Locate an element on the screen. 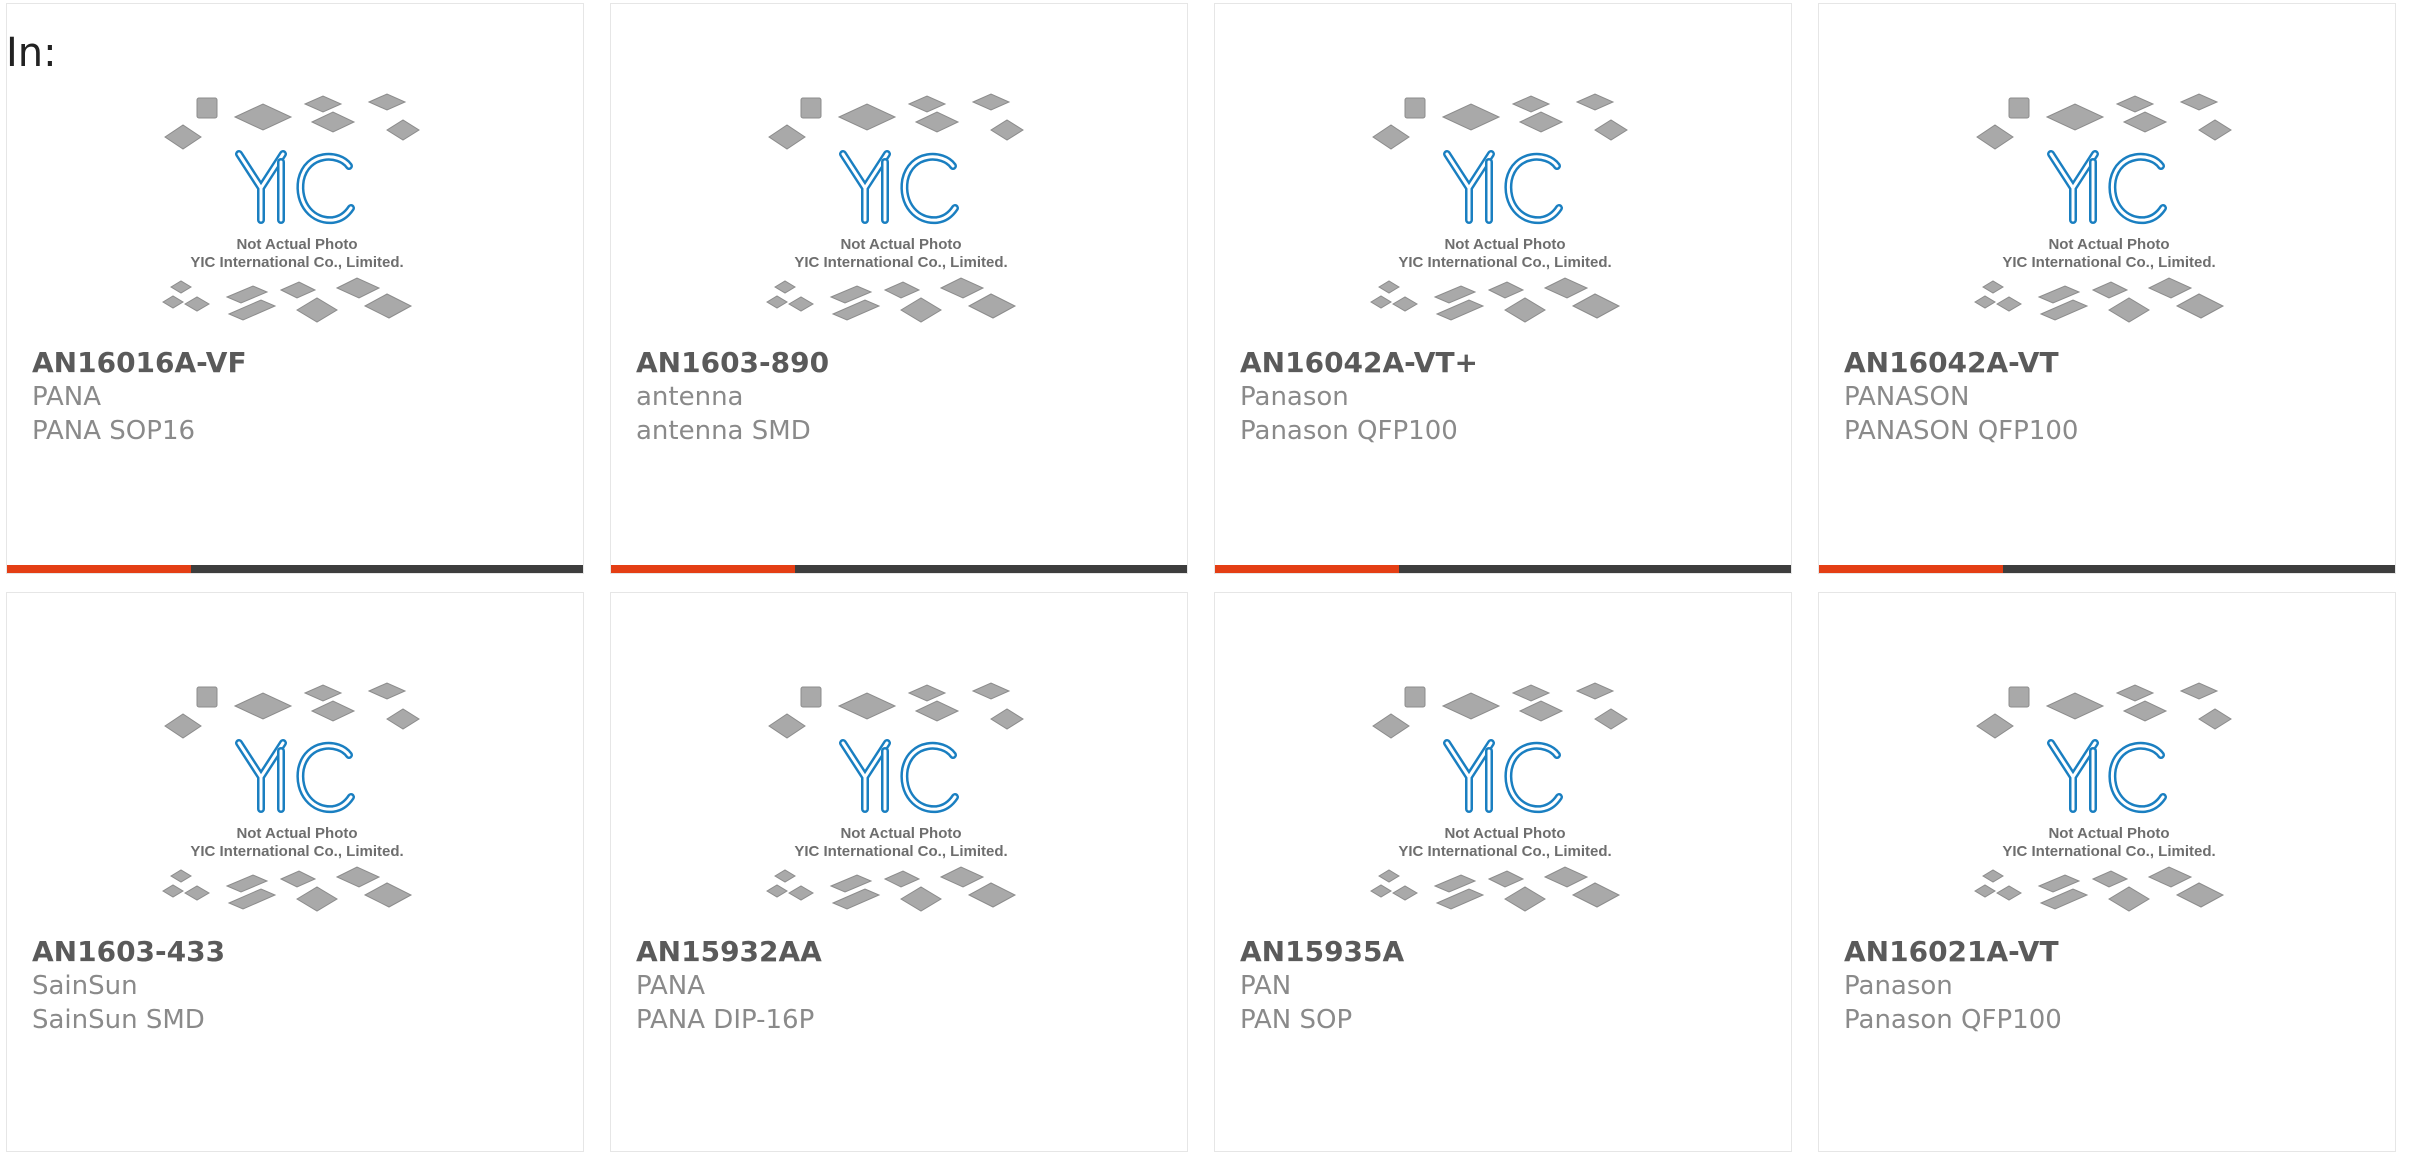 This screenshot has height=1155, width=2410. product-info: AN15935A PAN PAN SOP is located at coordinates (1322, 986).